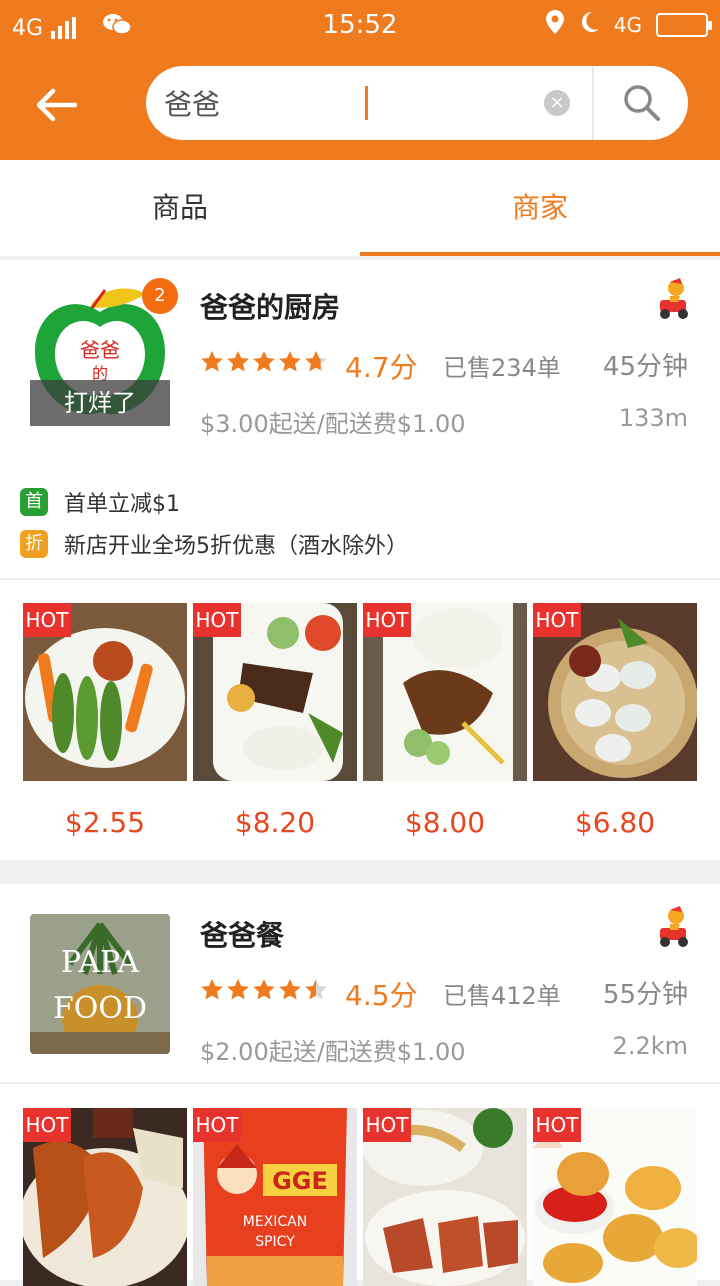 This screenshot has height=1286, width=720. Describe the element at coordinates (366, 103) in the screenshot. I see `text-caret` at that location.